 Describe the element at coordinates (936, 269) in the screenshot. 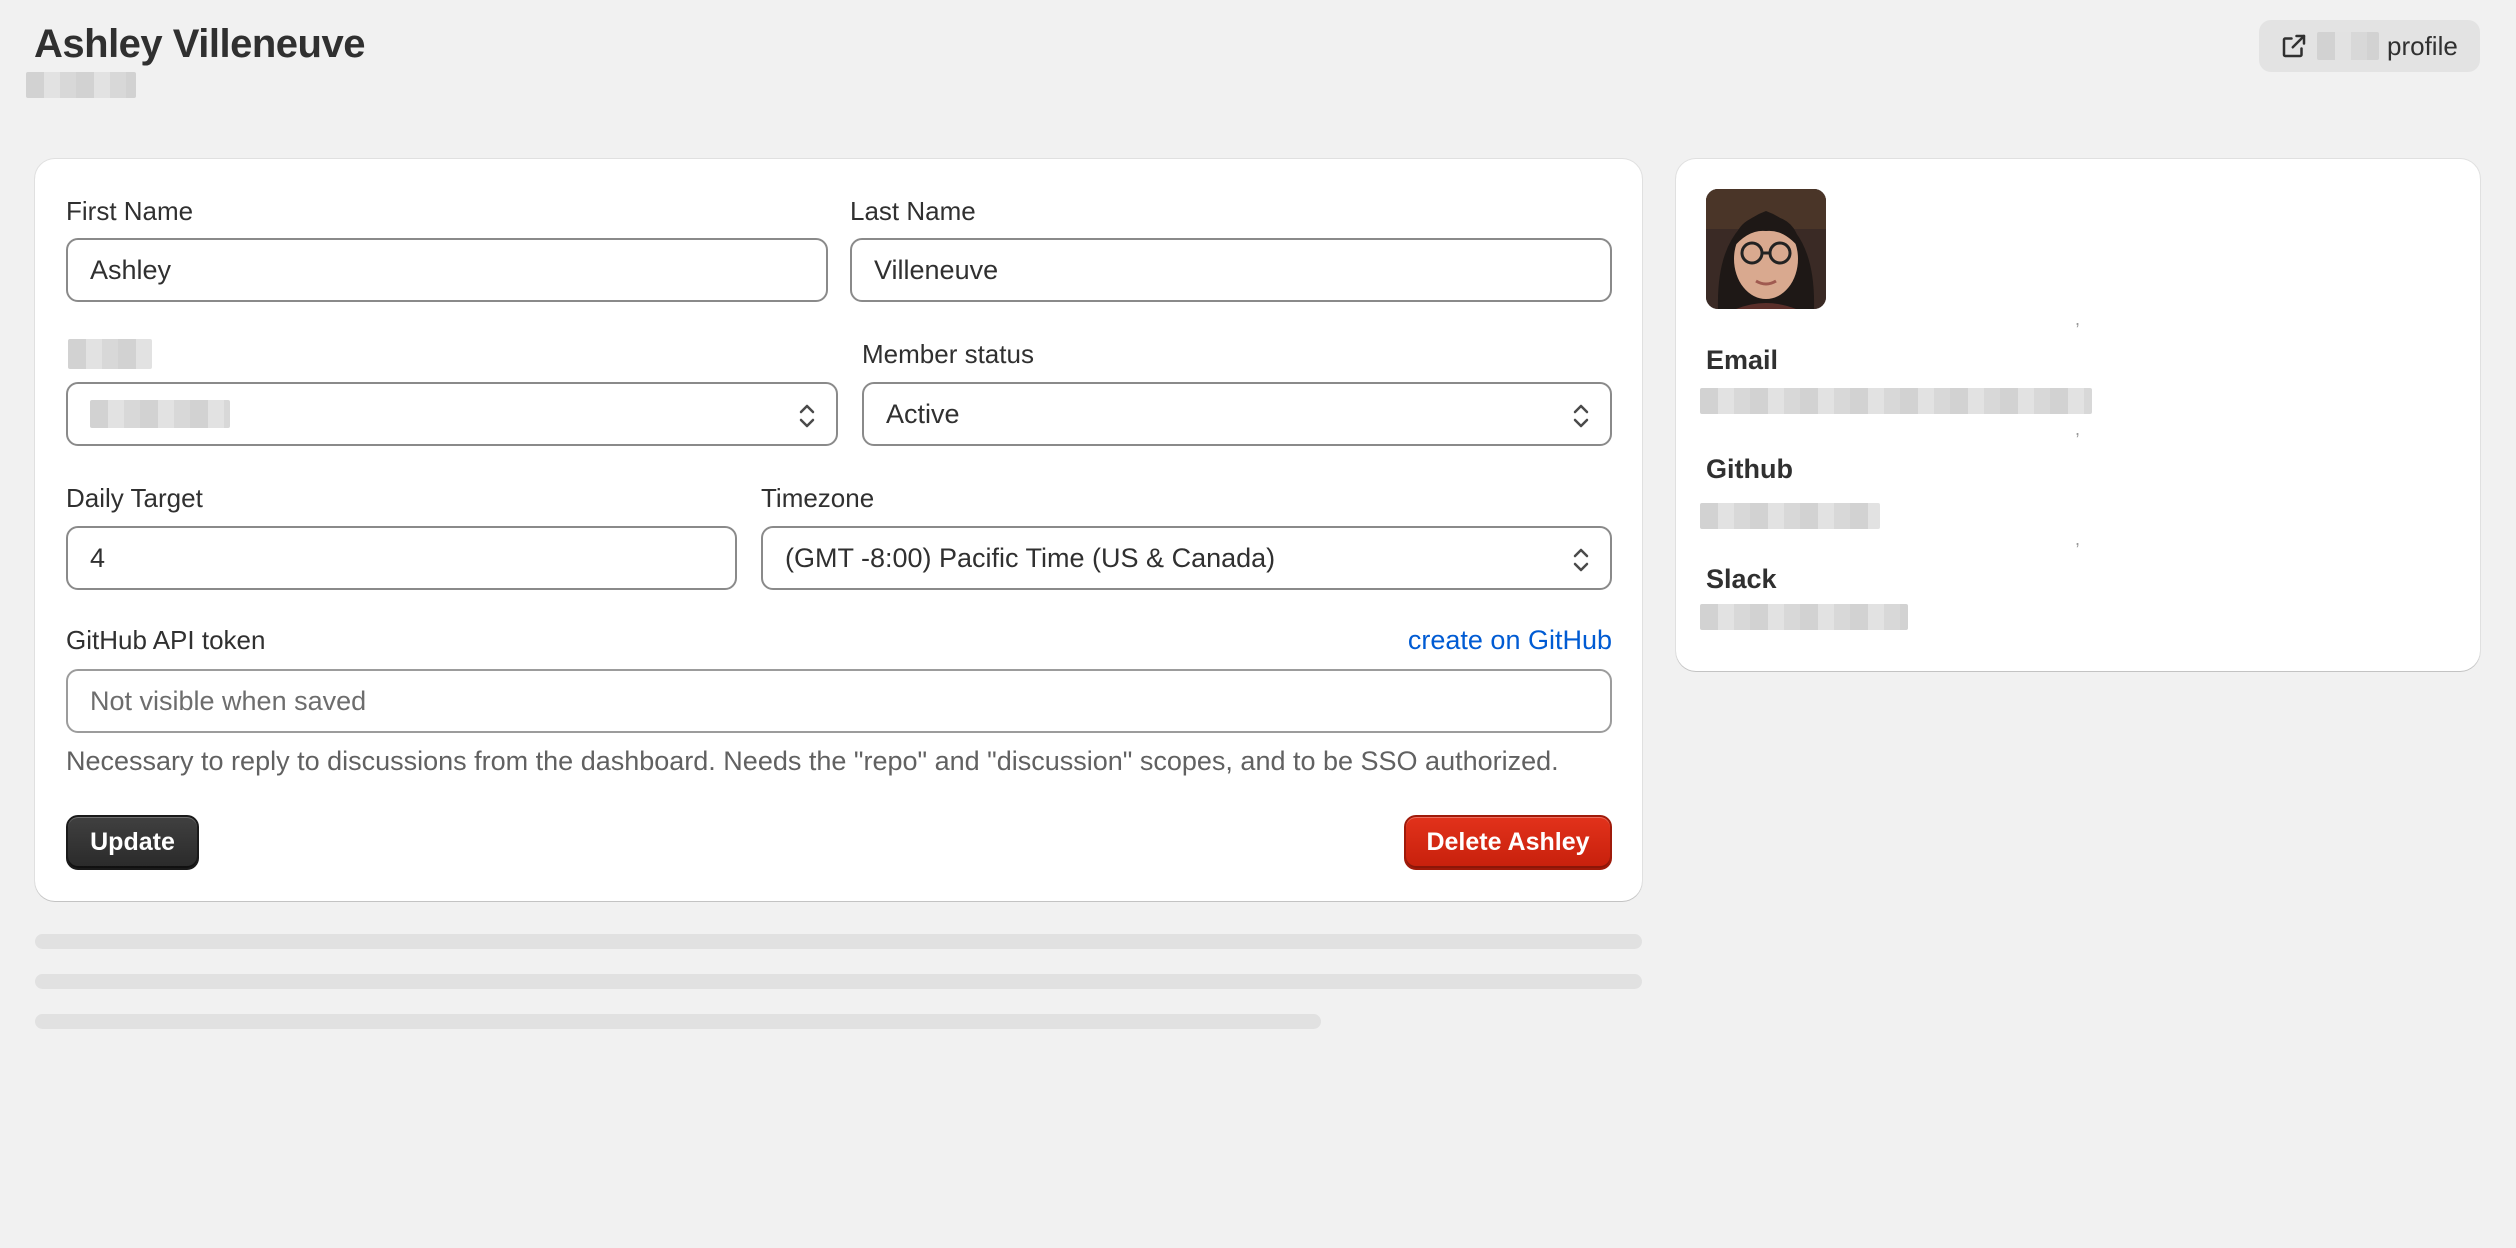

I see `last-name-value: Villeneuve` at that location.